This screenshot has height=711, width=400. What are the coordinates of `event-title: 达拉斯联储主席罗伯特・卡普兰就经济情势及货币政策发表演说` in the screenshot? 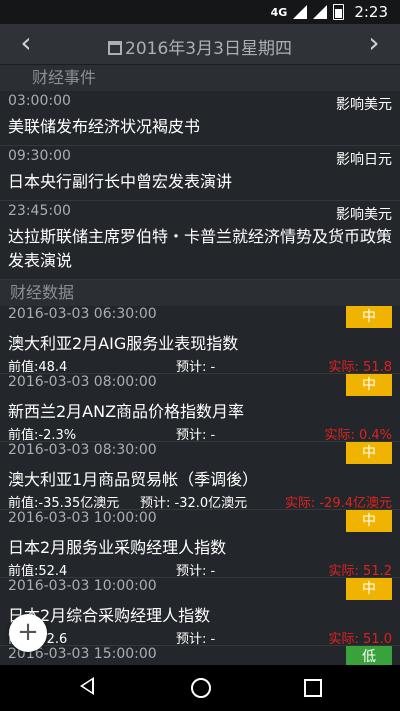 It's located at (200, 248).